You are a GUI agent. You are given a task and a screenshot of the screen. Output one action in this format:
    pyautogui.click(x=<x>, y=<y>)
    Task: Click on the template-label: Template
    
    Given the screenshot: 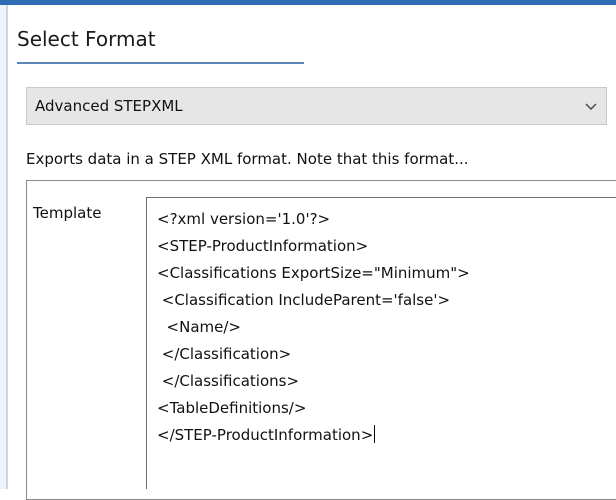 What is the action you would take?
    pyautogui.click(x=67, y=213)
    